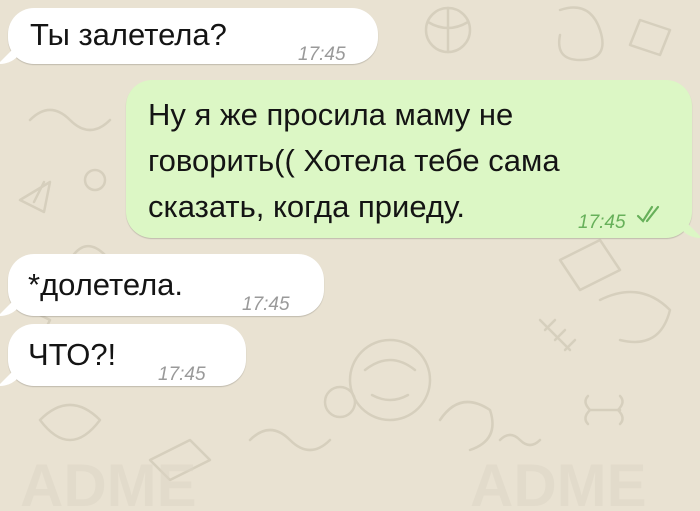  I want to click on message-bubble-incoming: Ты залетела? 17:45, so click(193, 36).